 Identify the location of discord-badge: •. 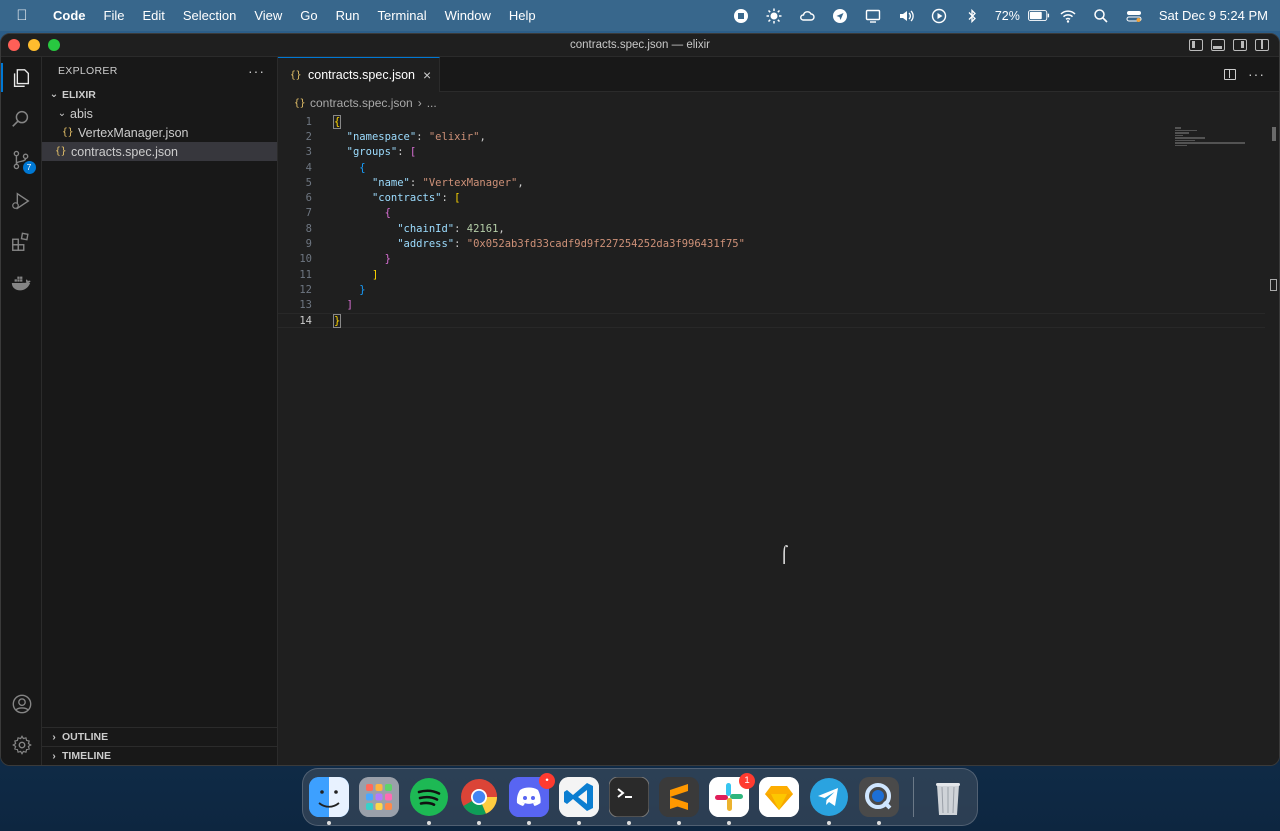
(547, 781).